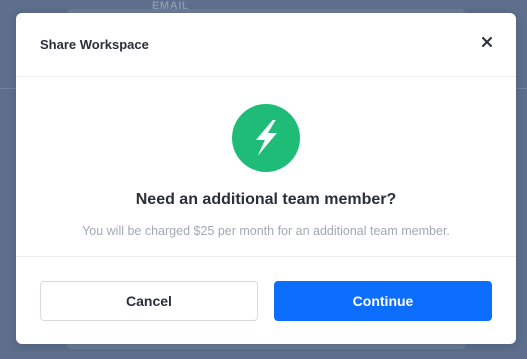 This screenshot has width=527, height=359. I want to click on close-button, so click(487, 42).